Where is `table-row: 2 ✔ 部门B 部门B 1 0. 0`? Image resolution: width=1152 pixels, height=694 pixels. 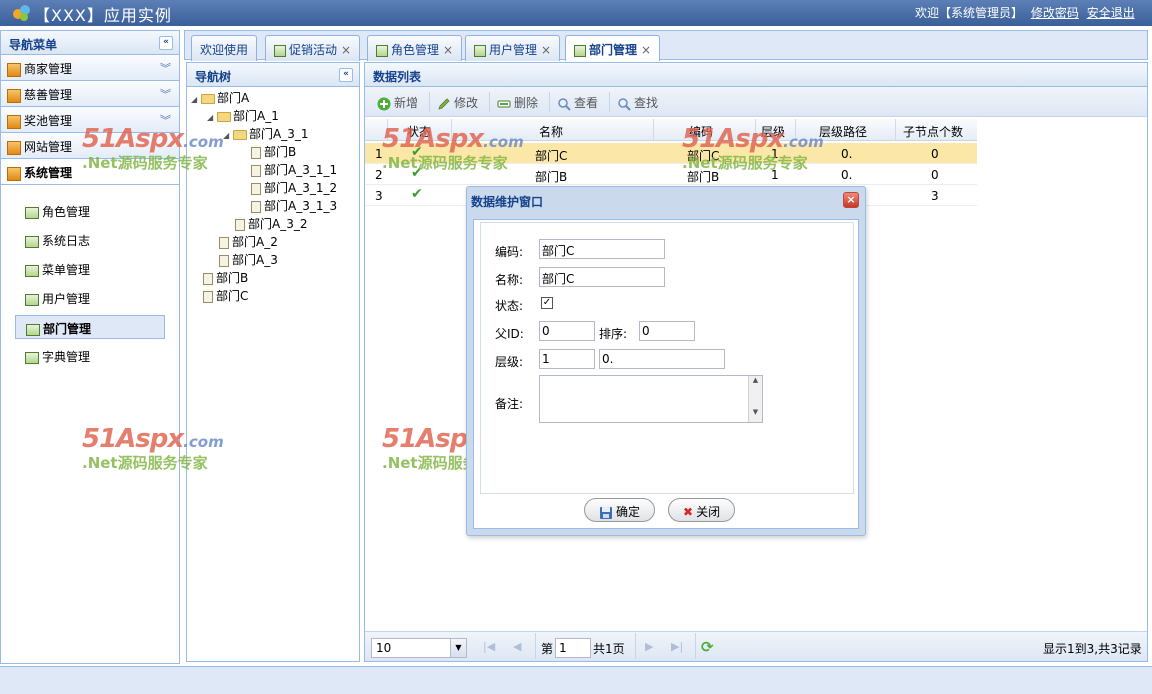 table-row: 2 ✔ 部门B 部门B 1 0. 0 is located at coordinates (671, 174).